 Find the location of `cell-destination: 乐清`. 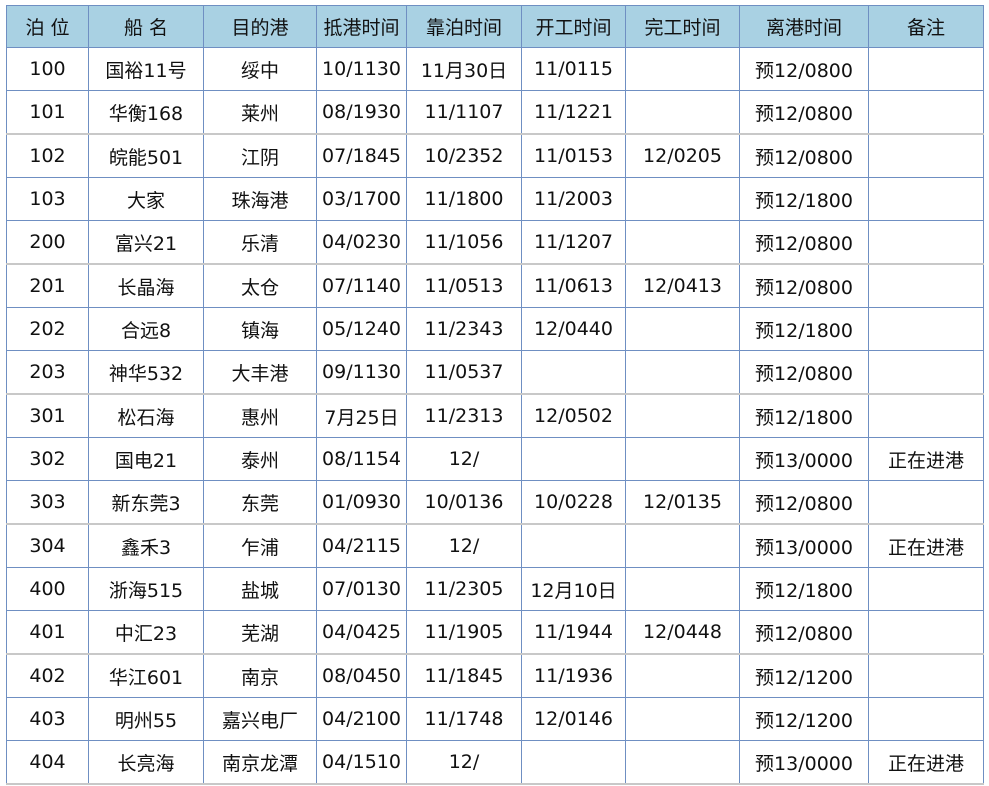

cell-destination: 乐清 is located at coordinates (260, 242).